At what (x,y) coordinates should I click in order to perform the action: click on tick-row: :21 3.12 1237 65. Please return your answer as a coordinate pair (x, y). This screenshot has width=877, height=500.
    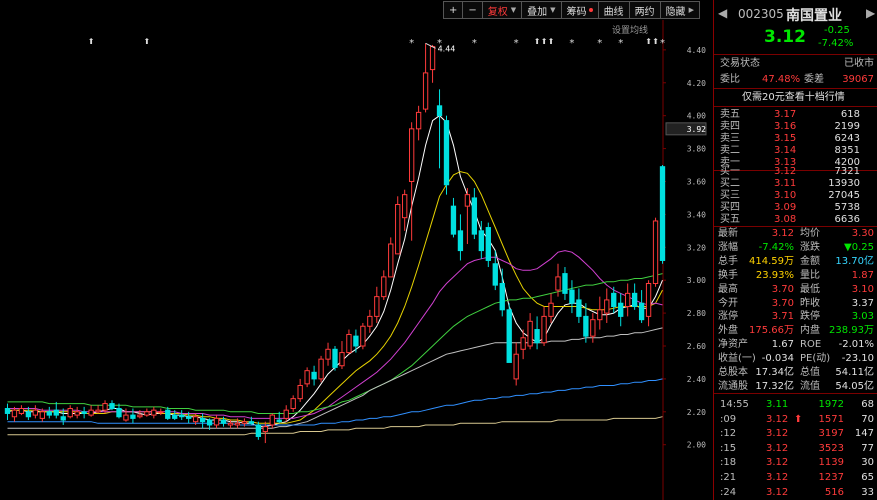
    Looking at the image, I should click on (795, 477).